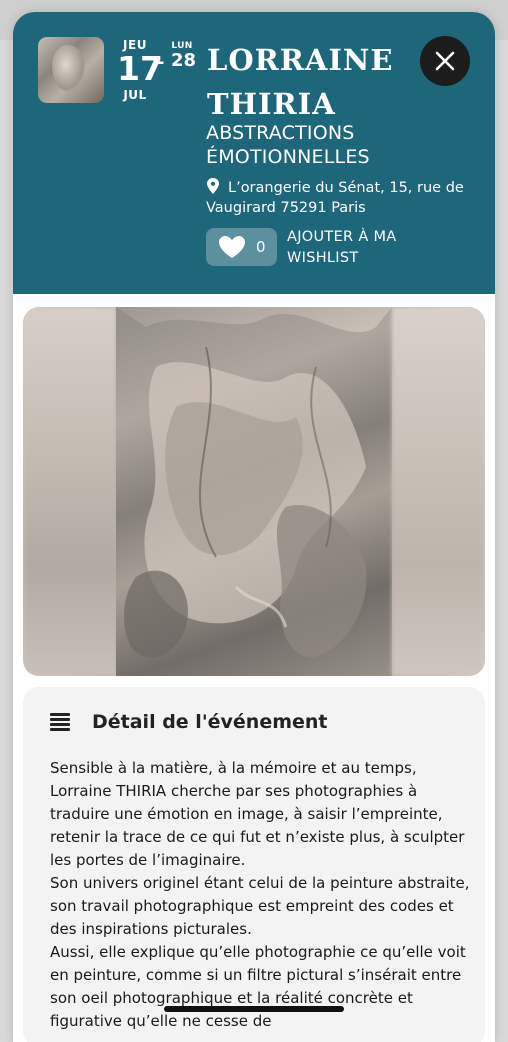 Image resolution: width=508 pixels, height=1042 pixels. I want to click on image-blur-left, so click(69, 491).